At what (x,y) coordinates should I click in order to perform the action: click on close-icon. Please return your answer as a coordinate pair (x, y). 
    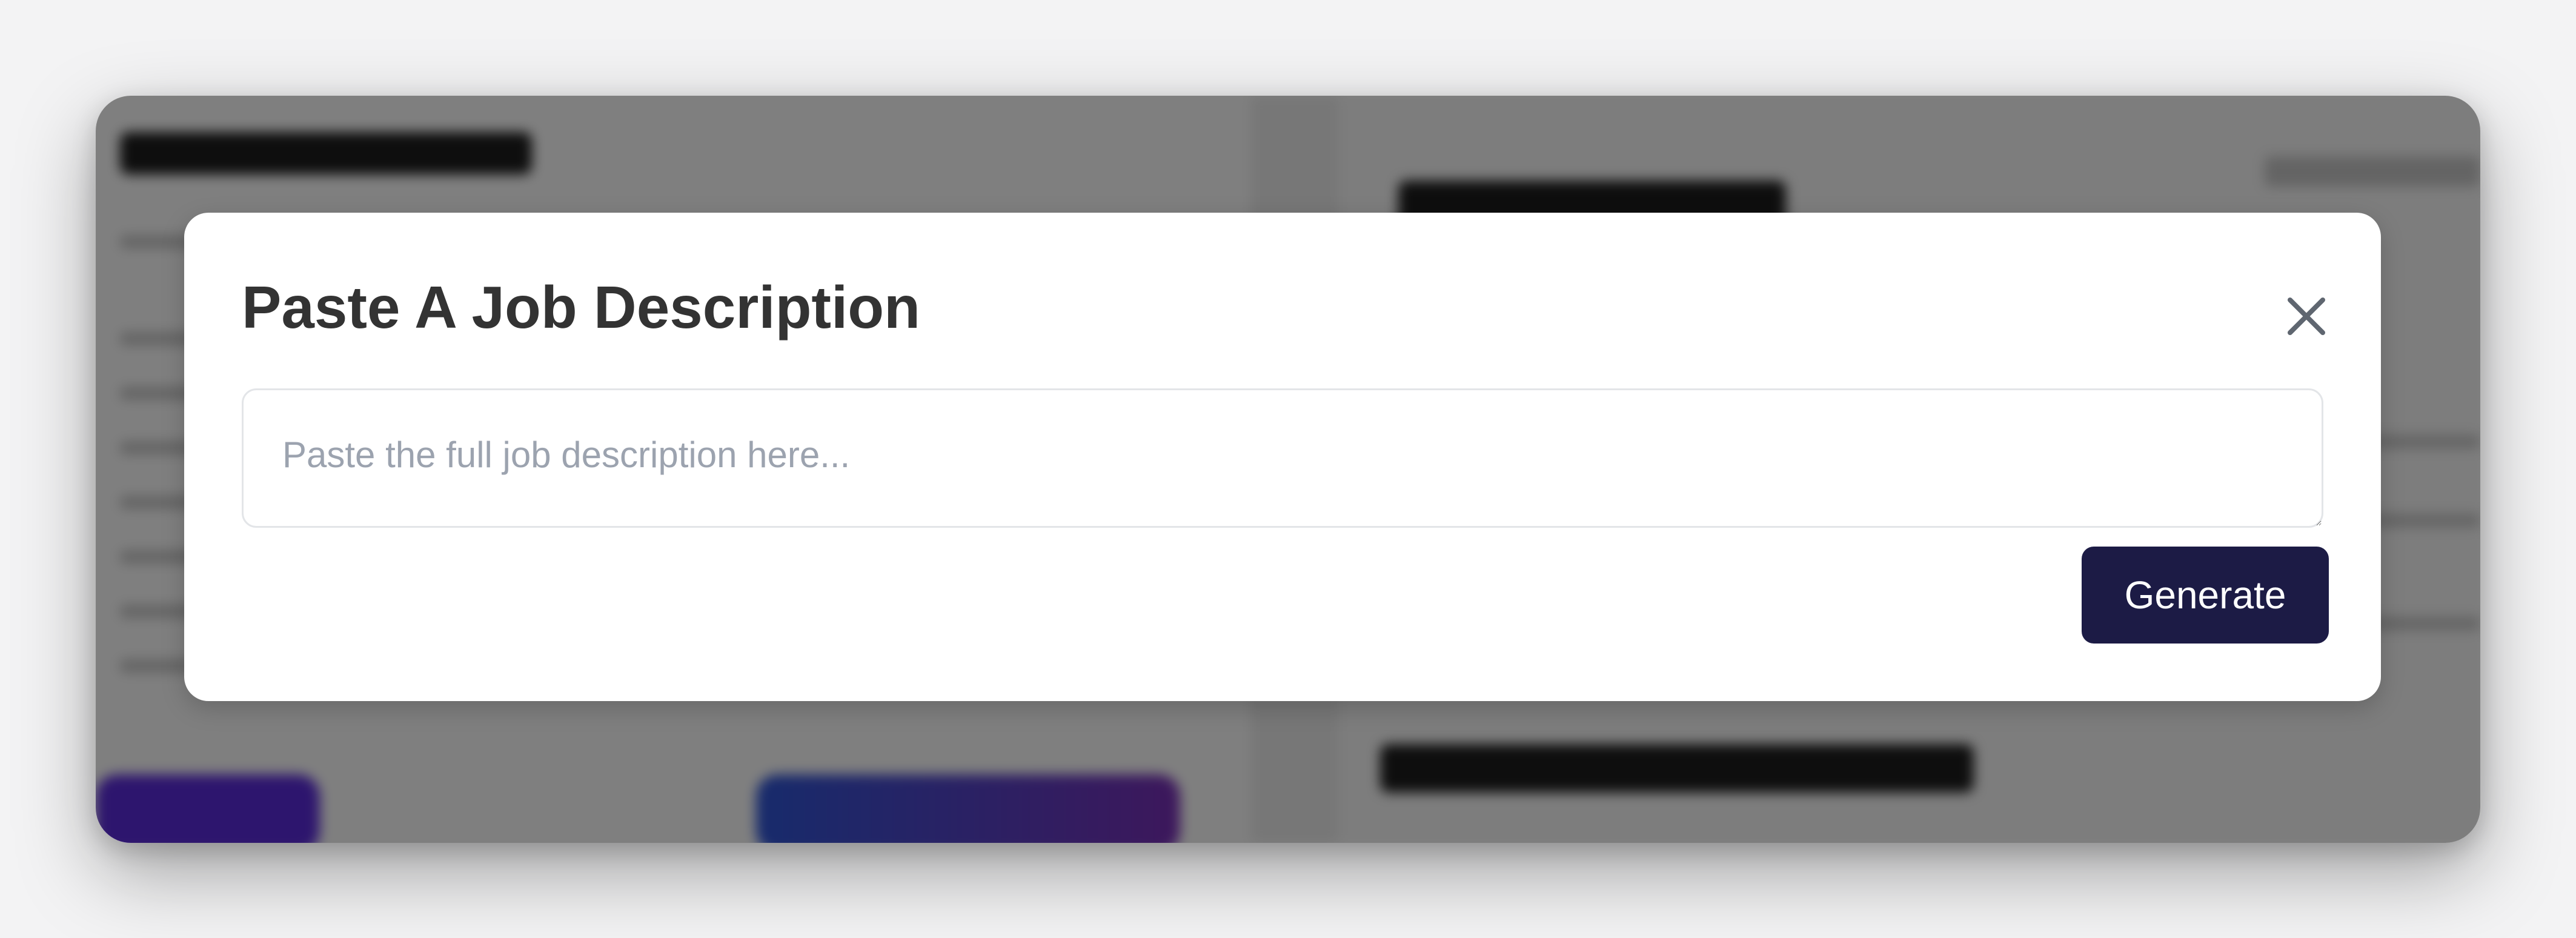
    Looking at the image, I should click on (2306, 316).